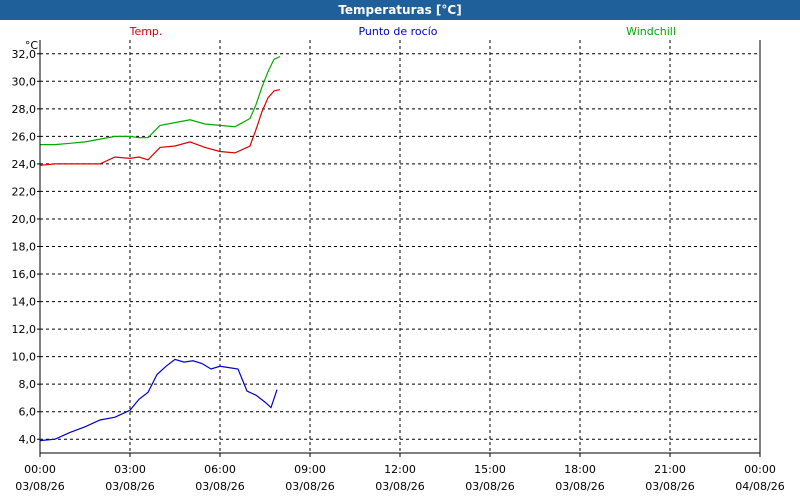 This screenshot has width=800, height=500. What do you see at coordinates (160, 127) in the screenshot?
I see `series-line-temp-` at bounding box center [160, 127].